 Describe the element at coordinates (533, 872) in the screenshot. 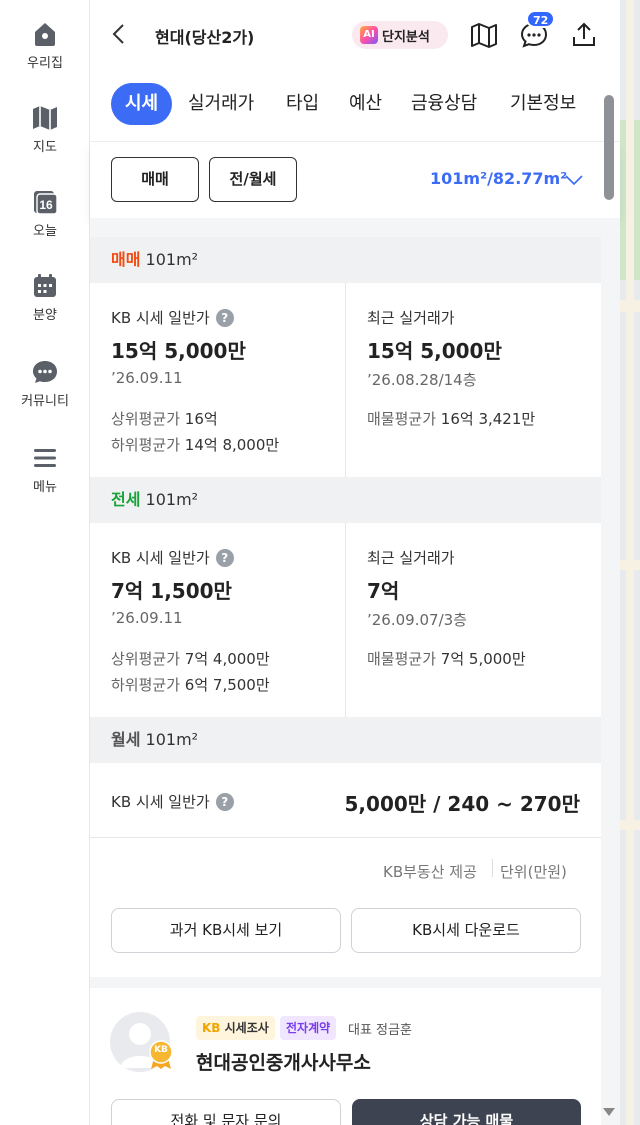

I see `unit-note: 단위(만원)` at that location.